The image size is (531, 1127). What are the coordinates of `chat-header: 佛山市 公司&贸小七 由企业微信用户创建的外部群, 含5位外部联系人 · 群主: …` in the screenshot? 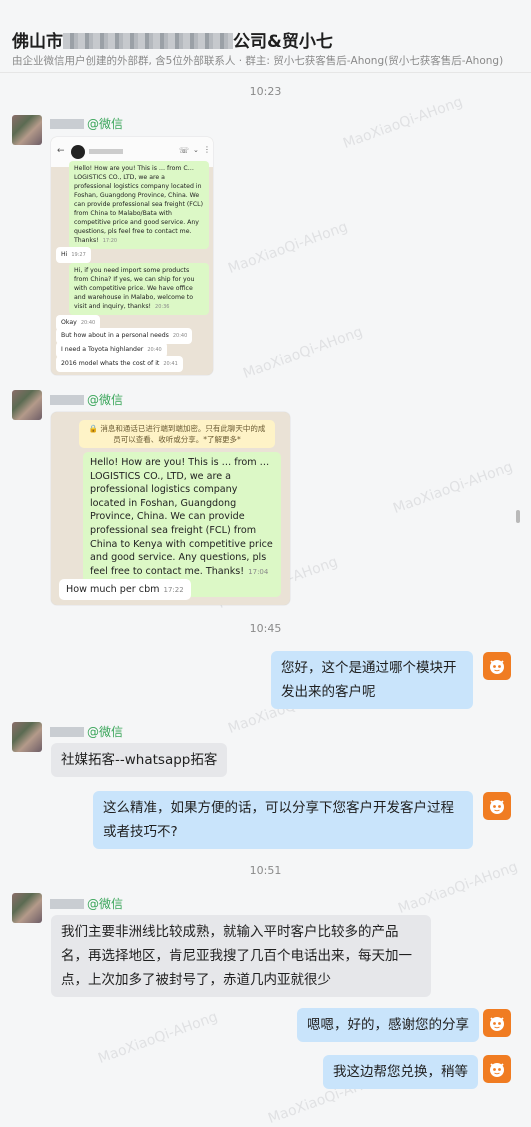 It's located at (265, 36).